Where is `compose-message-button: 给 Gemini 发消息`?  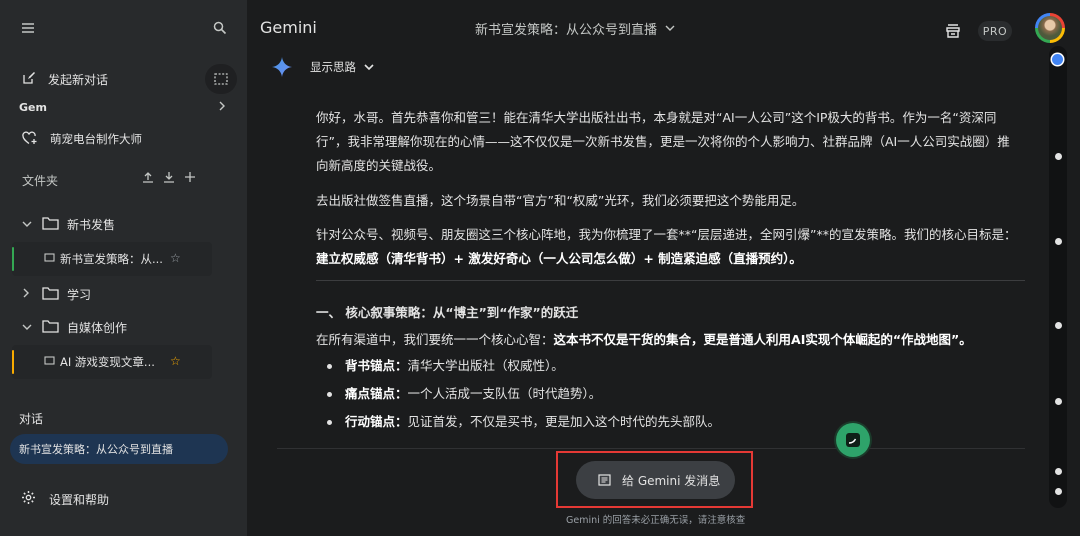 compose-message-button: 给 Gemini 发消息 is located at coordinates (655, 480).